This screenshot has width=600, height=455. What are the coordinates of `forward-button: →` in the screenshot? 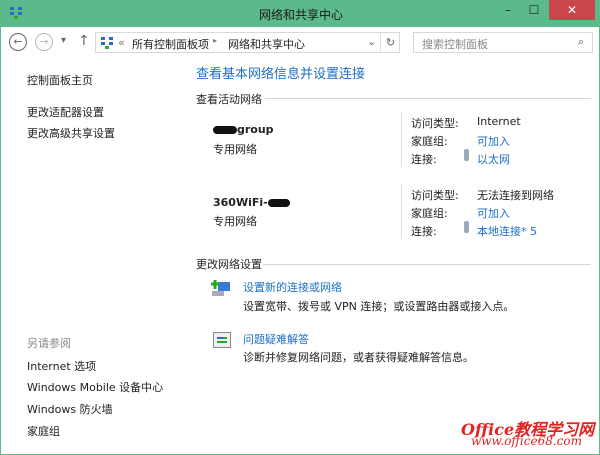 It's located at (44, 42).